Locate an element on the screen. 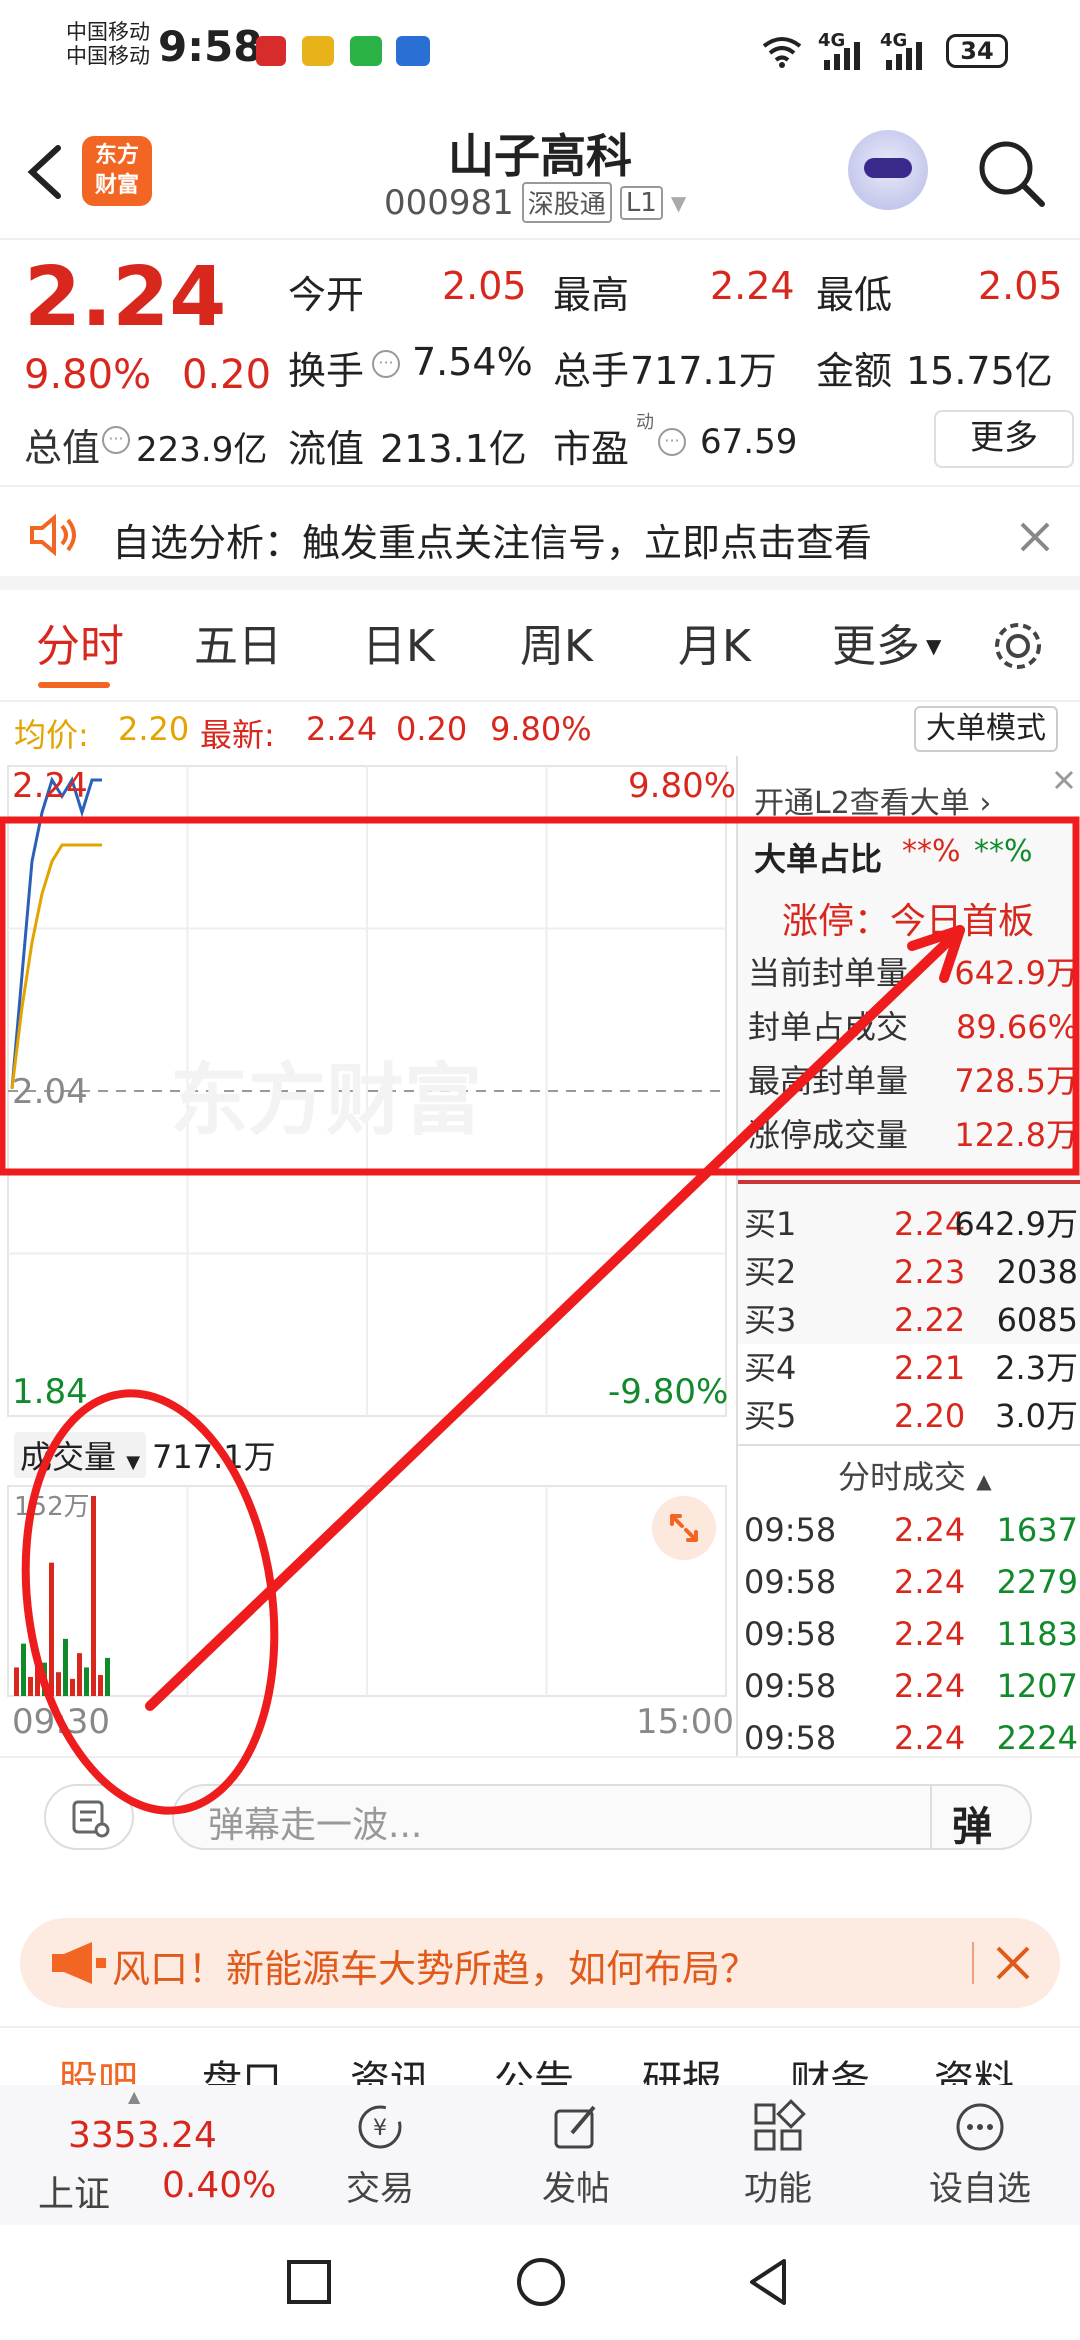 The image size is (1080, 2340). back-triangle-icon is located at coordinates (769, 2282).